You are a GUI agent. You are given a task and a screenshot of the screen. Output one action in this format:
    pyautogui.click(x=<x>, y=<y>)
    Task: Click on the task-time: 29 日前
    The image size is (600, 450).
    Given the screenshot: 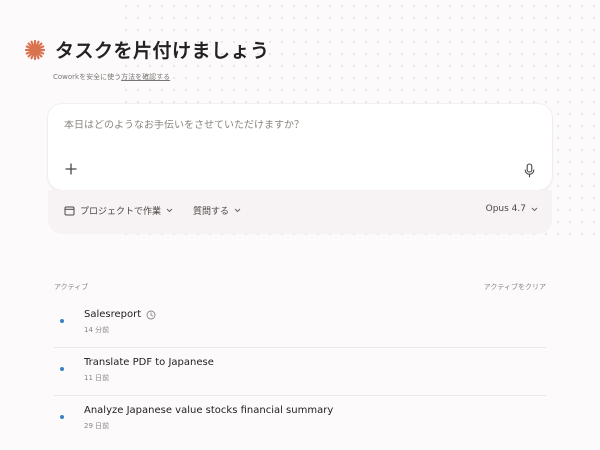 What is the action you would take?
    pyautogui.click(x=97, y=426)
    